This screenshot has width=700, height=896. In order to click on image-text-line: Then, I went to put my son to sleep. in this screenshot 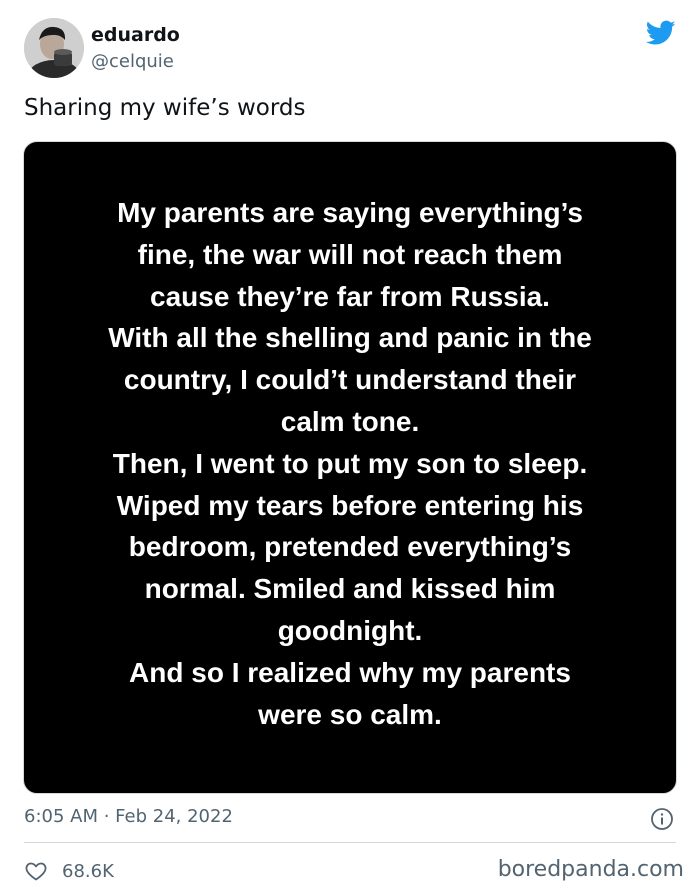, I will do `click(350, 463)`.